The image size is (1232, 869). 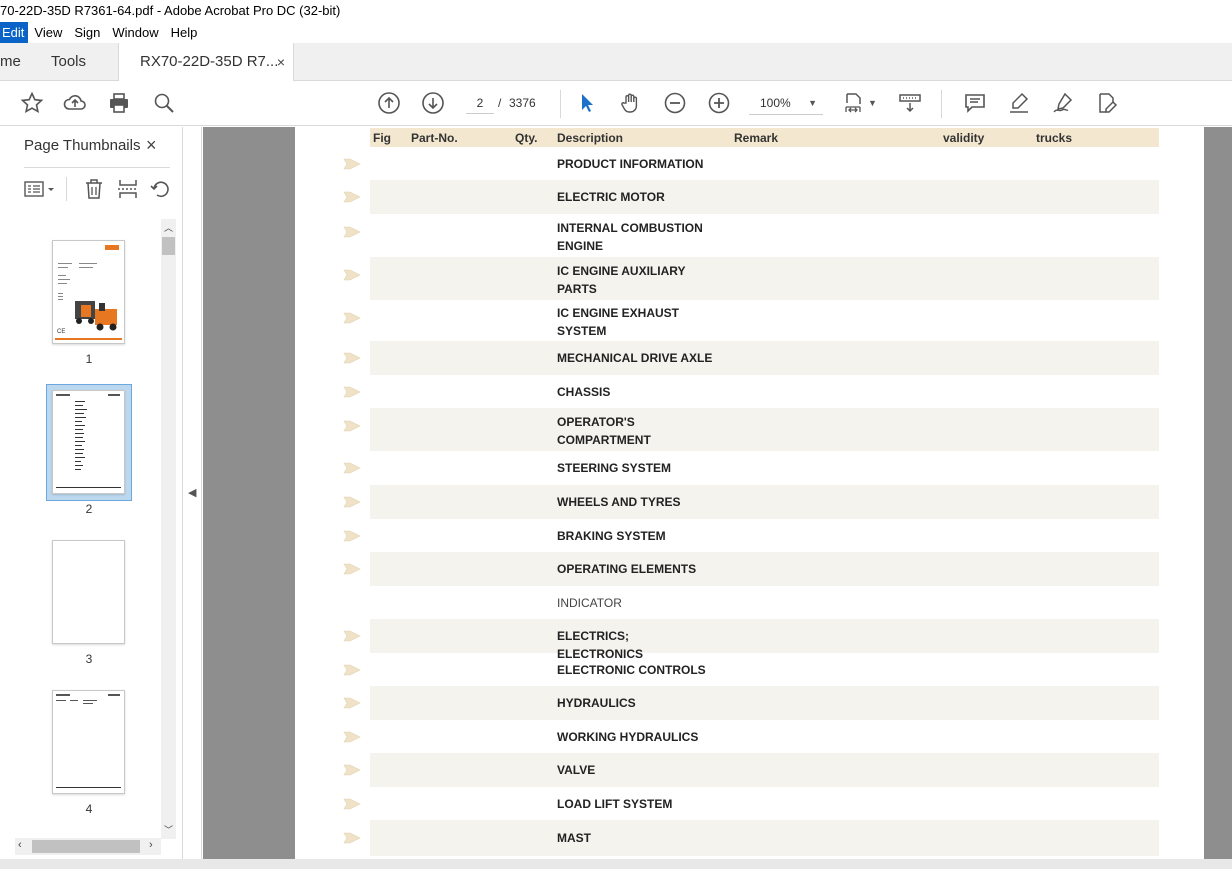 I want to click on row-description: IC ENGINE EXHAUST SYSTEM, so click(x=618, y=322).